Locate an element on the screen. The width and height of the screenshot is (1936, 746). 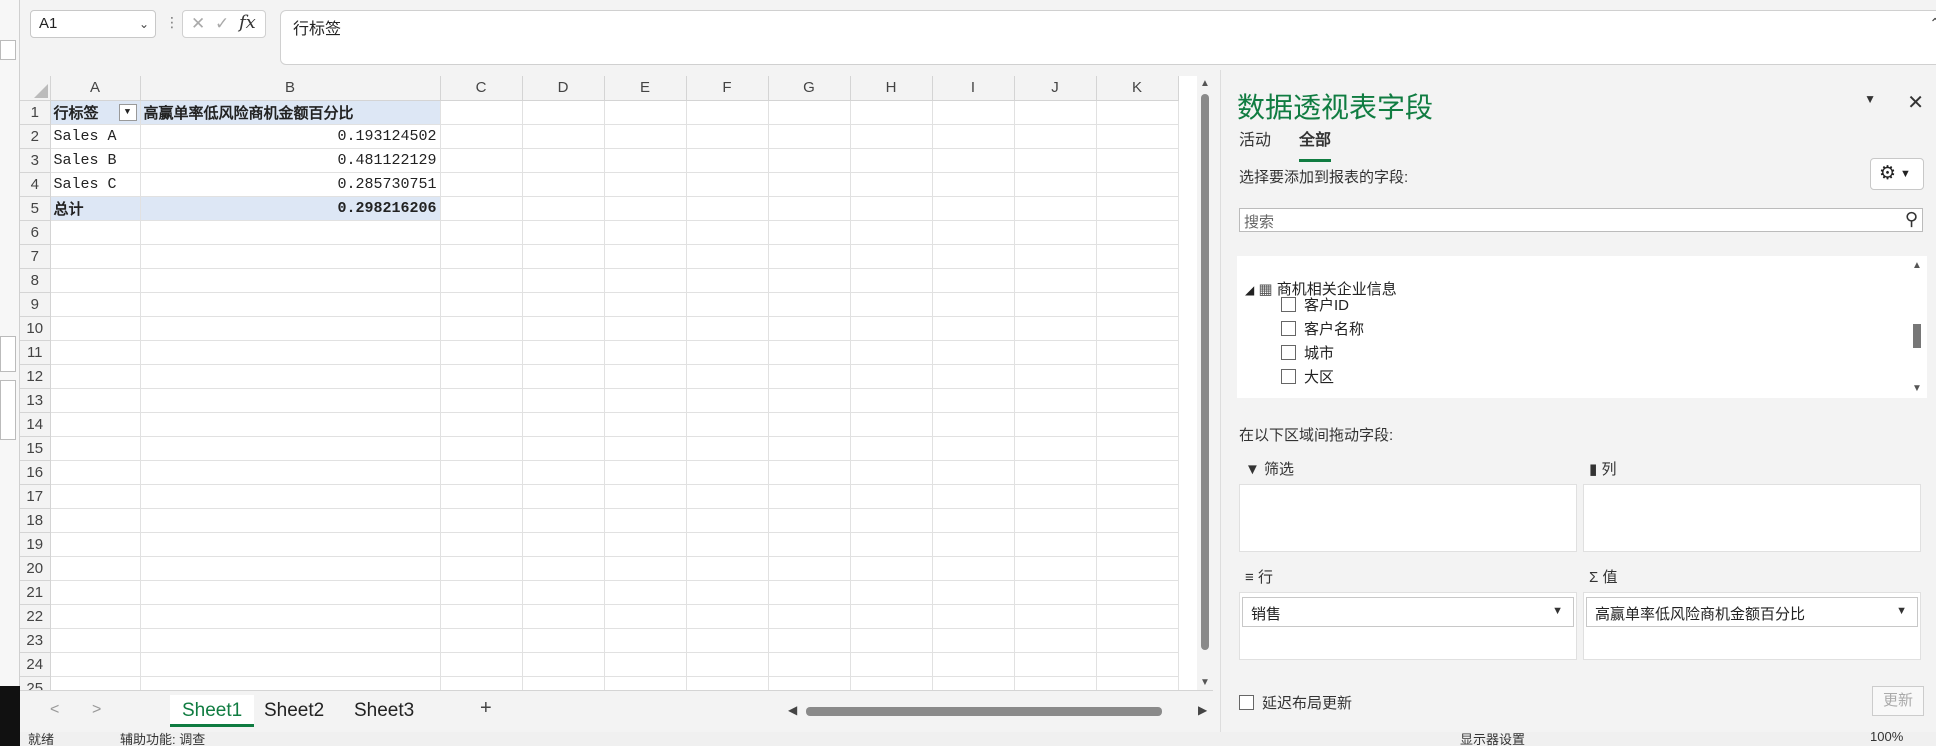
field-checkbox is located at coordinates (1288, 304).